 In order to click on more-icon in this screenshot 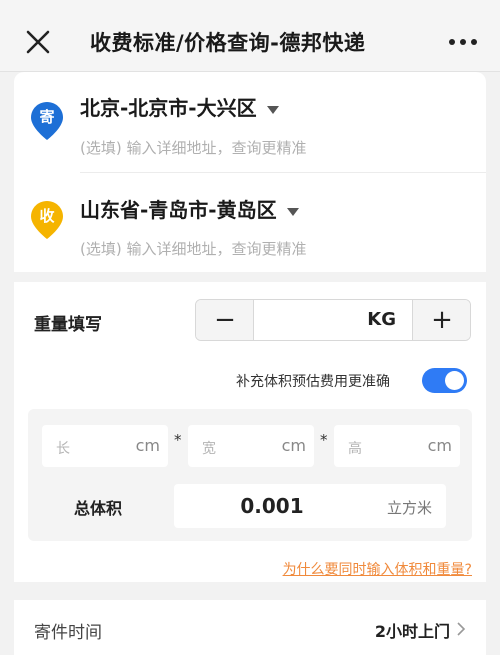, I will do `click(463, 42)`.